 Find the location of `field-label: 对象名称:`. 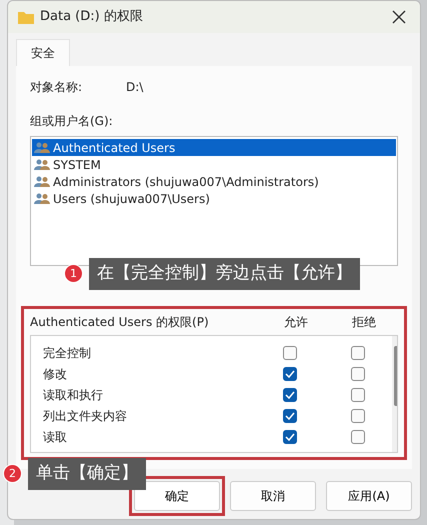

field-label: 对象名称: is located at coordinates (57, 87).